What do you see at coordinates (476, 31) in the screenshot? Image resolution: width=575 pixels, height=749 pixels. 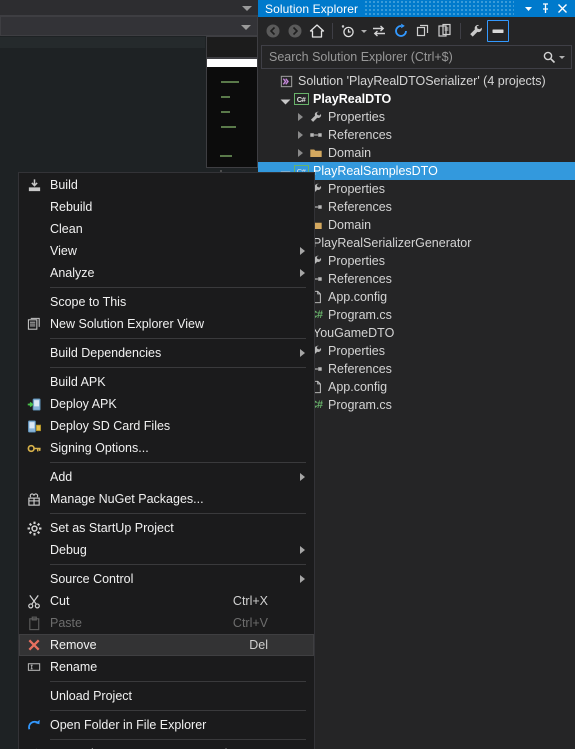 I see `properties-icon` at bounding box center [476, 31].